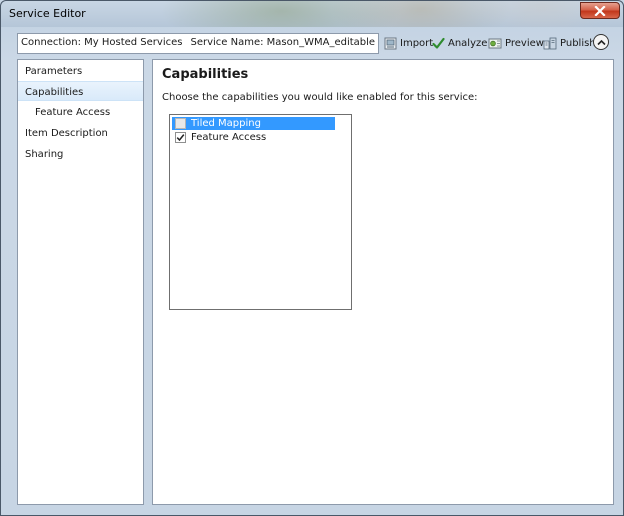 The height and width of the screenshot is (516, 624). I want to click on import-button: Import, so click(408, 43).